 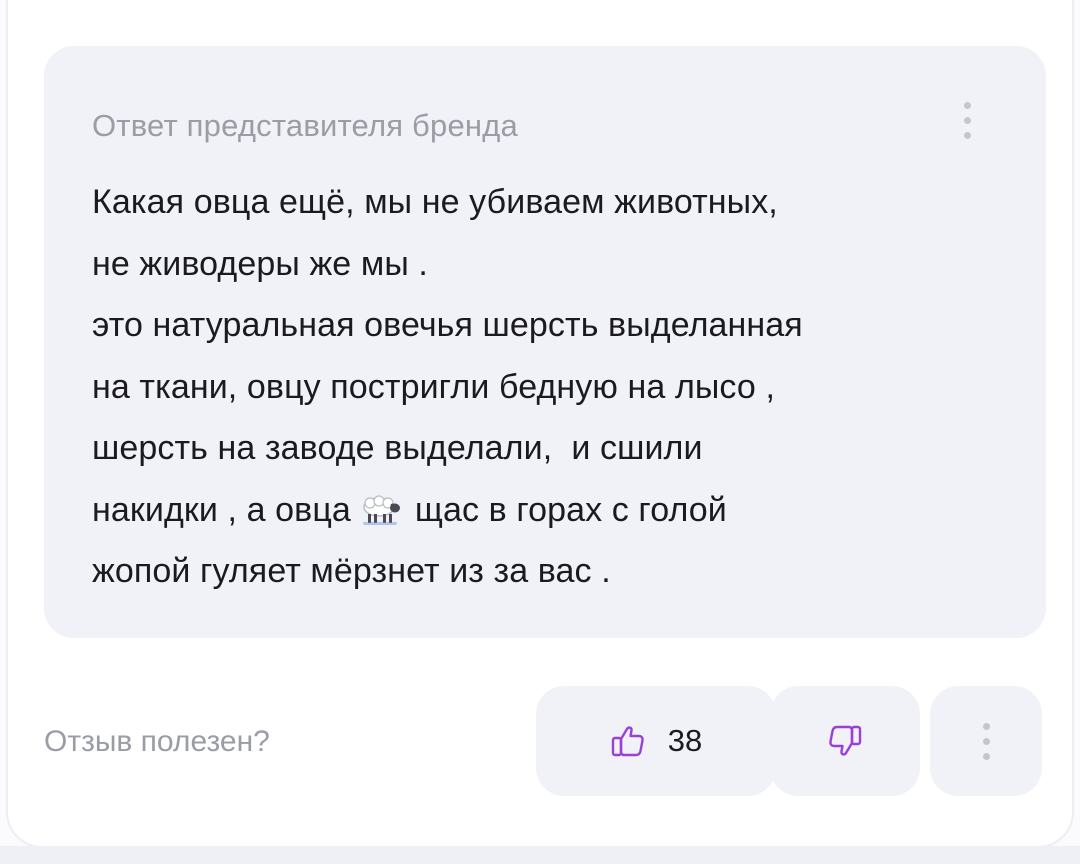 I want to click on like-count: 38, so click(x=685, y=740).